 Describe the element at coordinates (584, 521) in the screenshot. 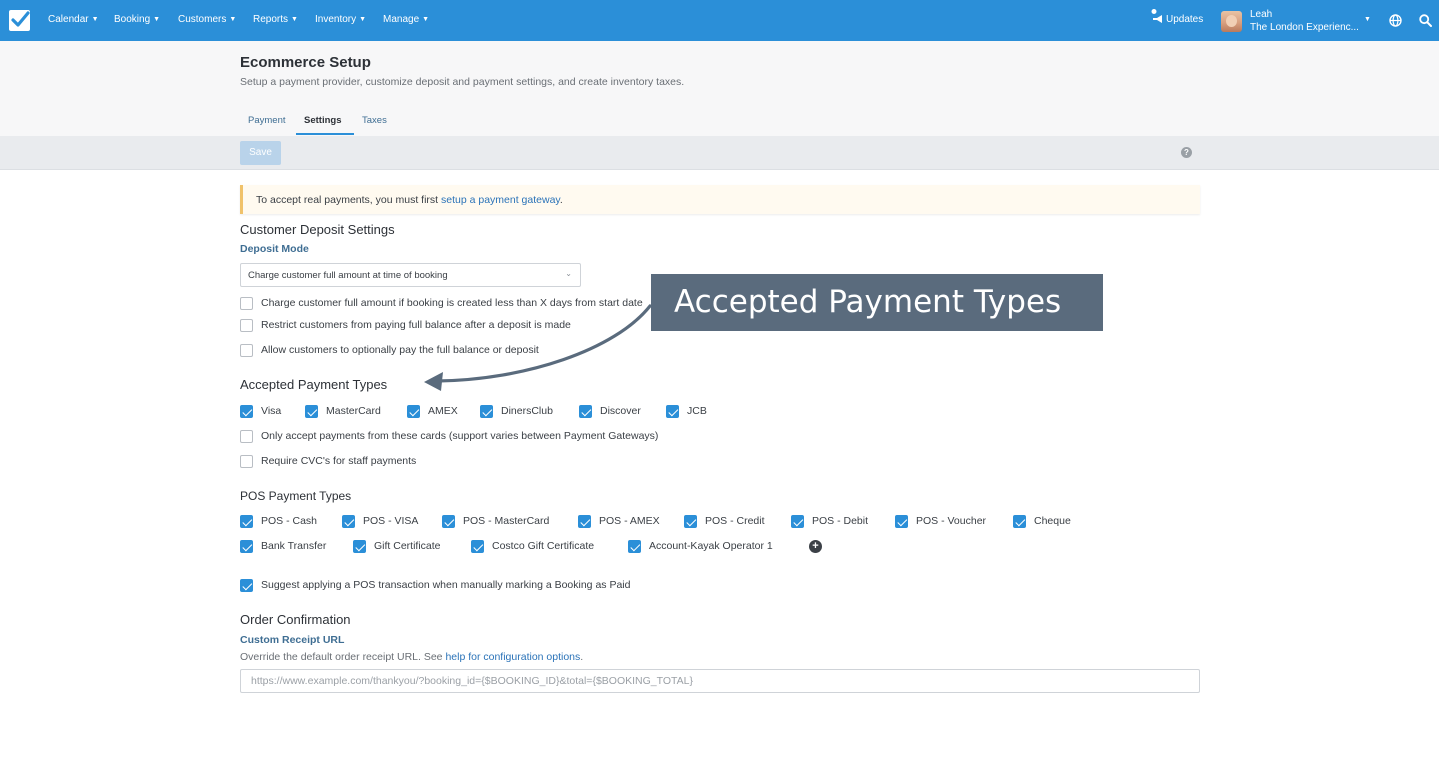

I see `pos-amex-checkbox` at that location.